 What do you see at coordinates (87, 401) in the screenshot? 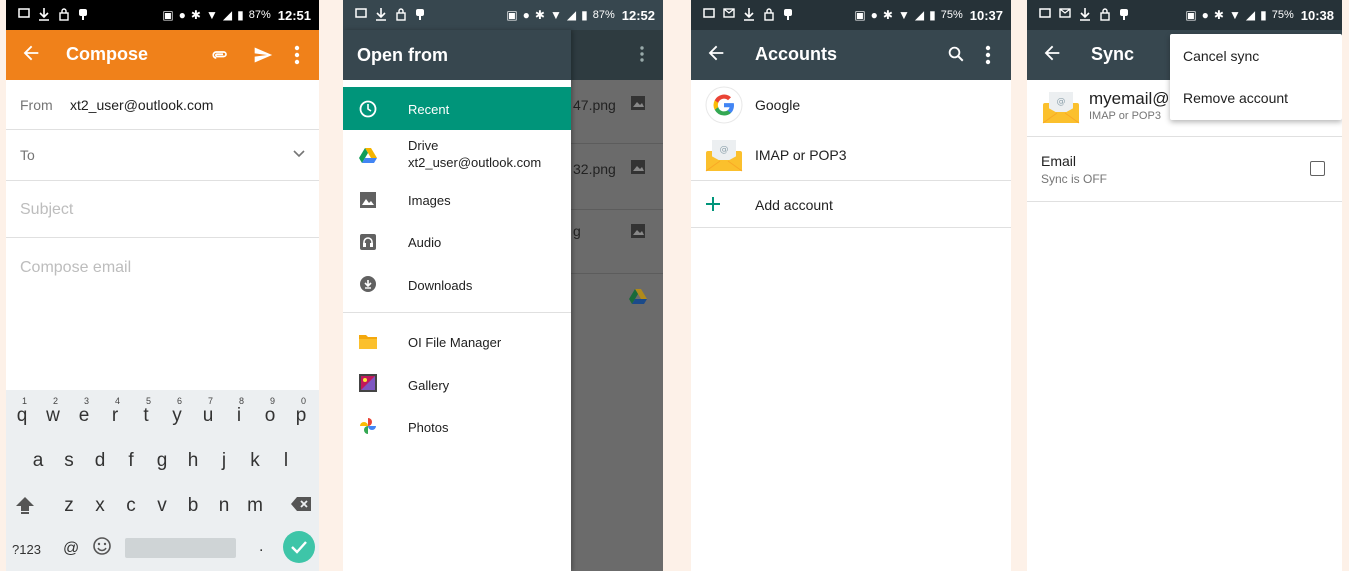
I see `key-hint: 3` at bounding box center [87, 401].